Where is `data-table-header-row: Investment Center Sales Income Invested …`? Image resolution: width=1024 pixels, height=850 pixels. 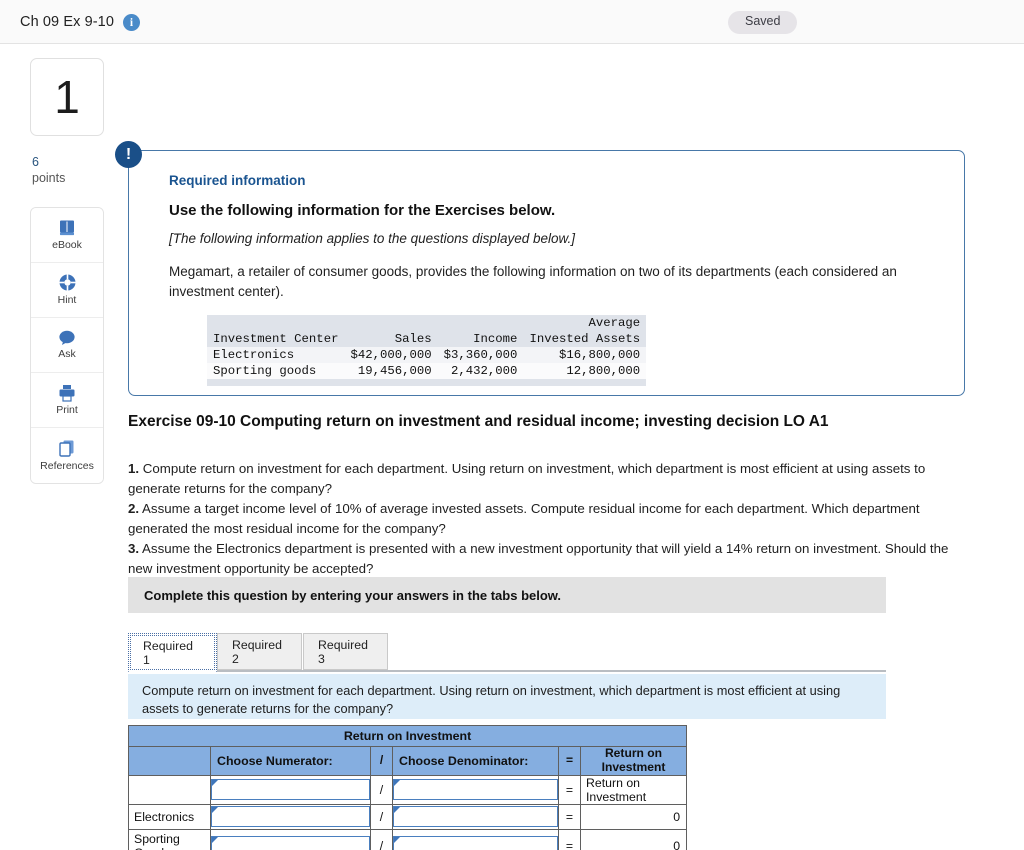 data-table-header-row: Investment Center Sales Income Invested … is located at coordinates (427, 339).